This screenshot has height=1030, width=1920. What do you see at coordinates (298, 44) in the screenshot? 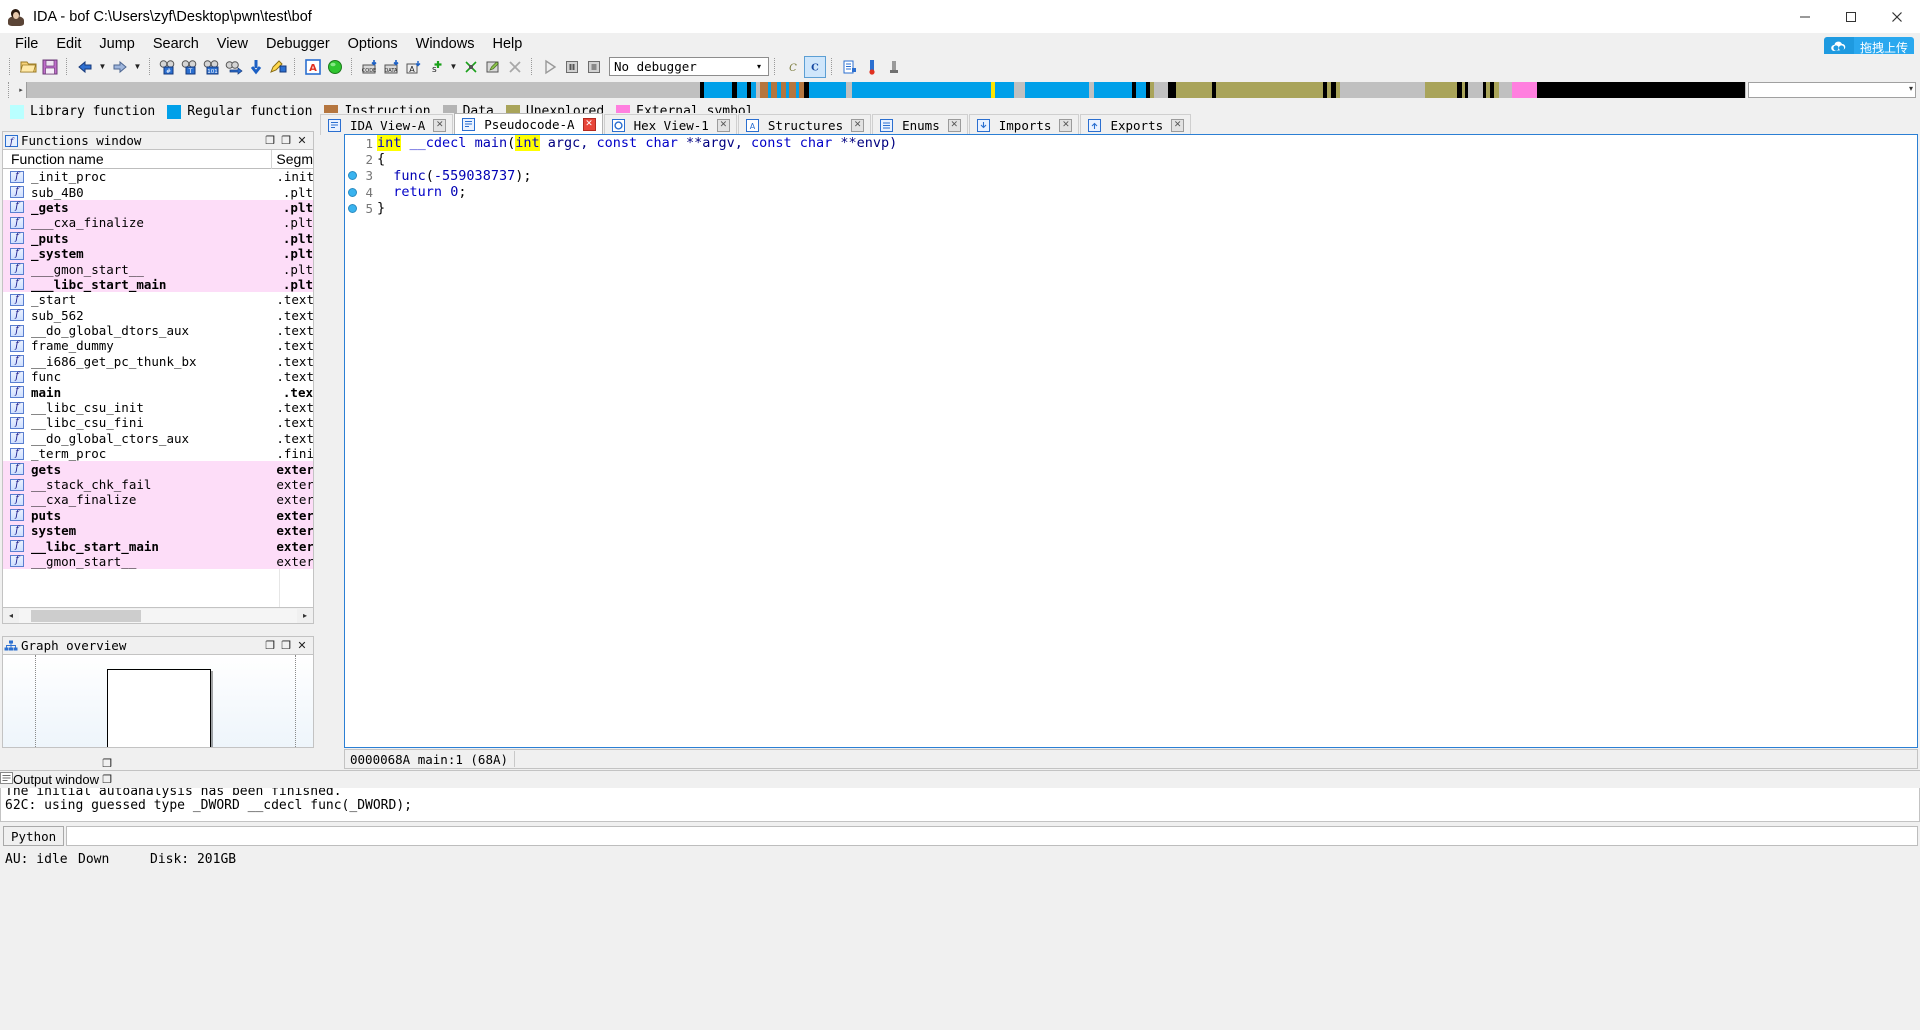
I see `menu-debugger: Debugger` at bounding box center [298, 44].